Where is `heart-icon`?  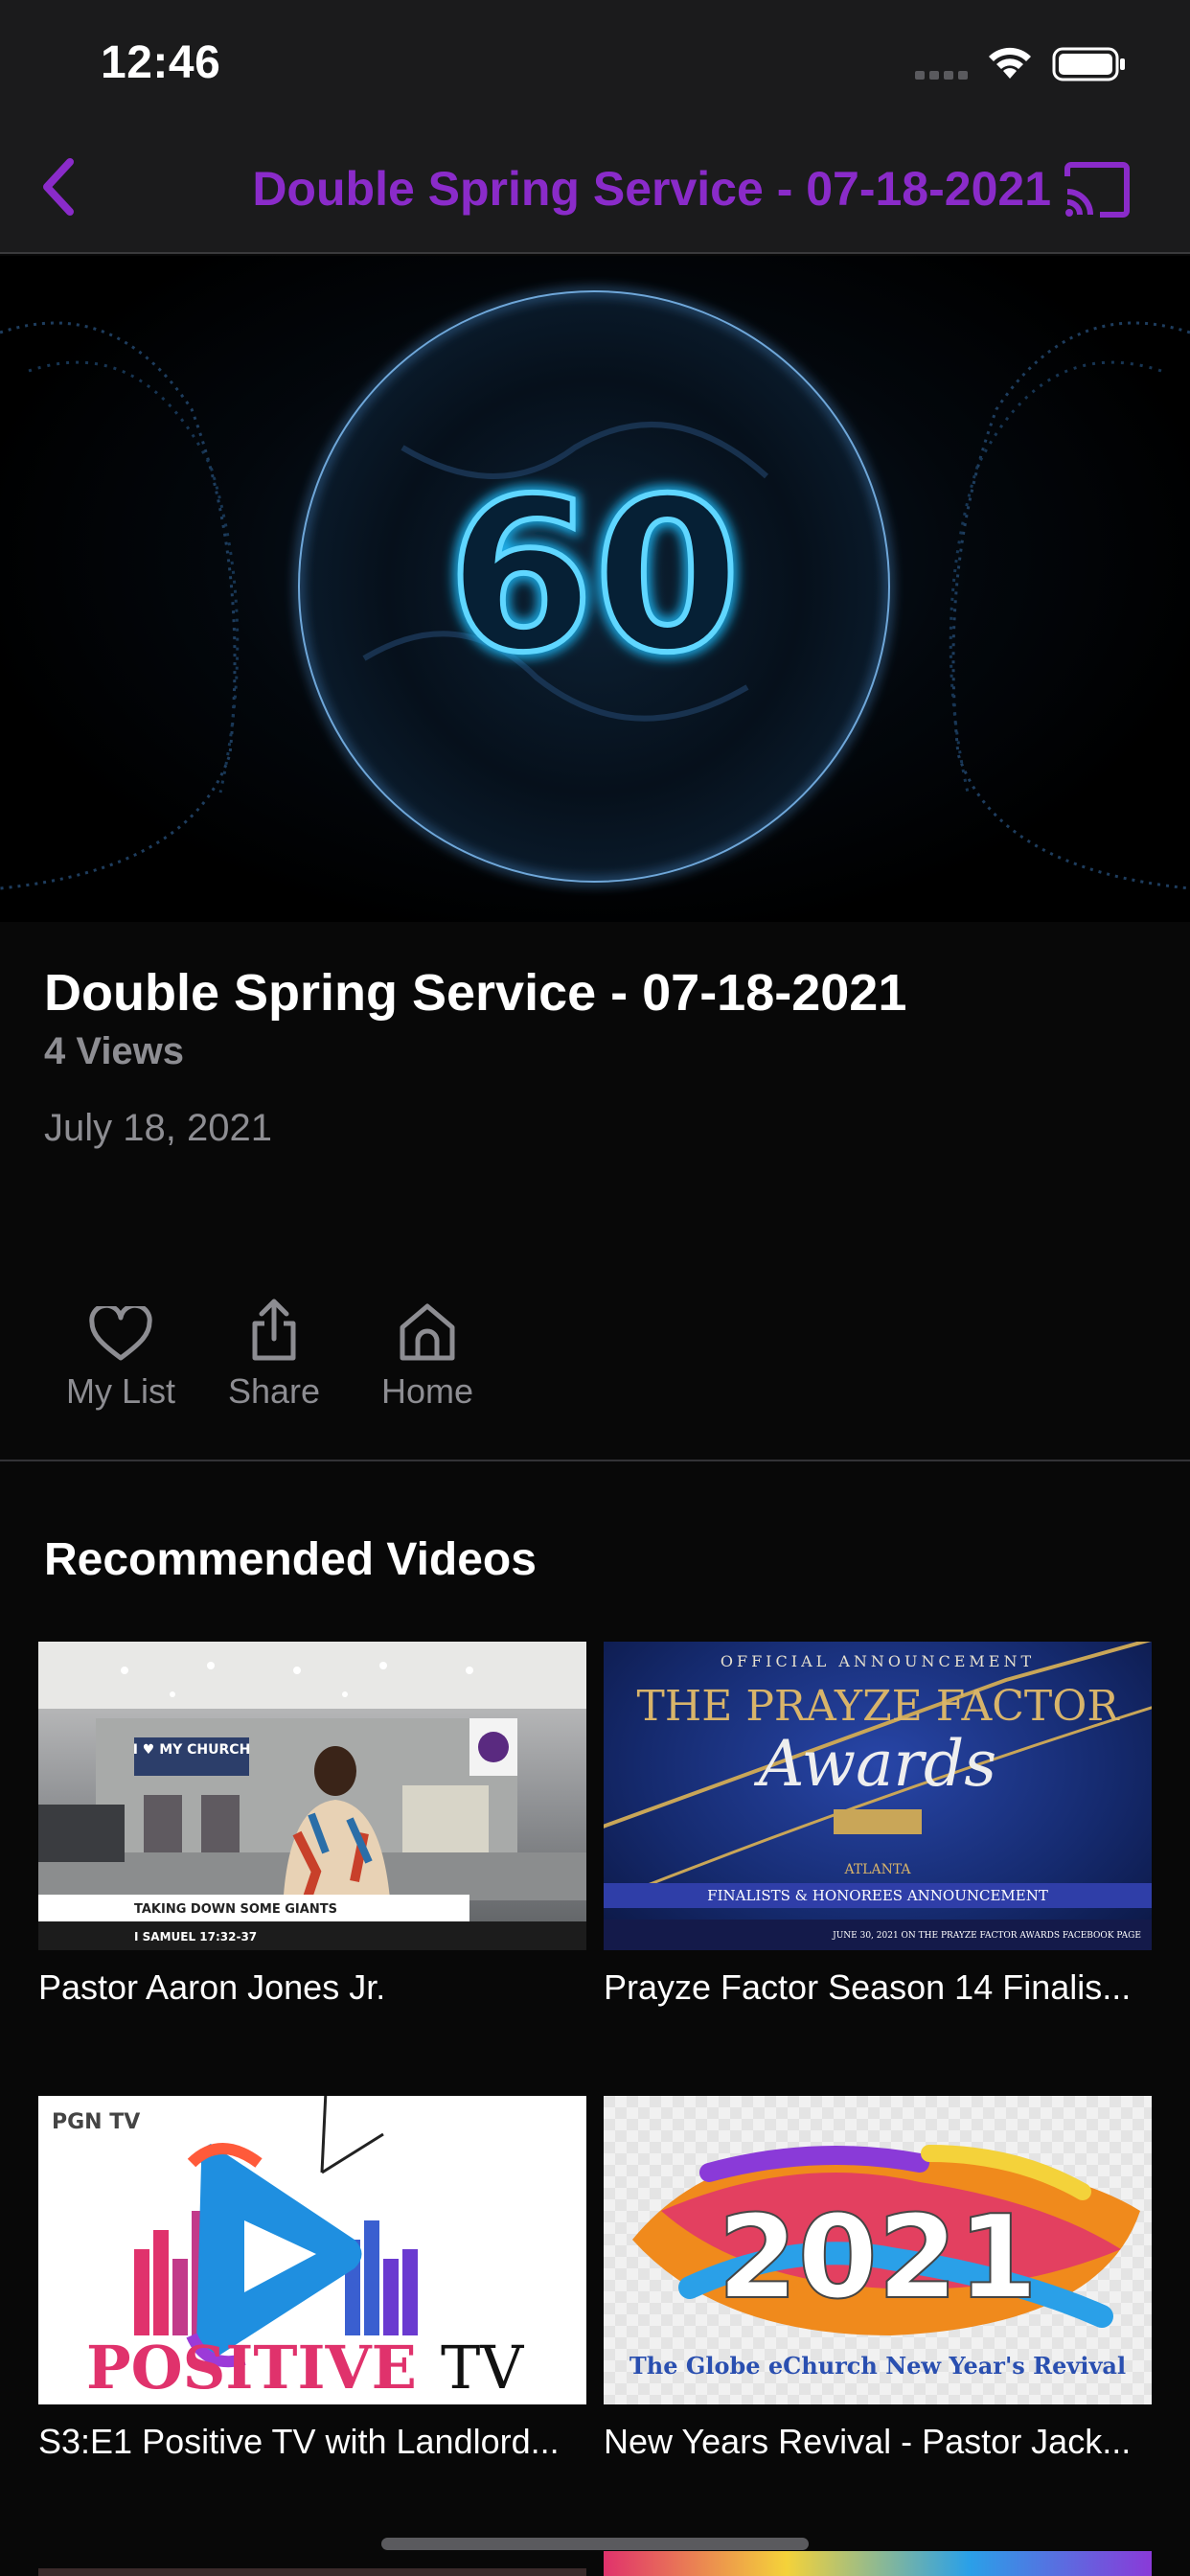
heart-icon is located at coordinates (121, 1333).